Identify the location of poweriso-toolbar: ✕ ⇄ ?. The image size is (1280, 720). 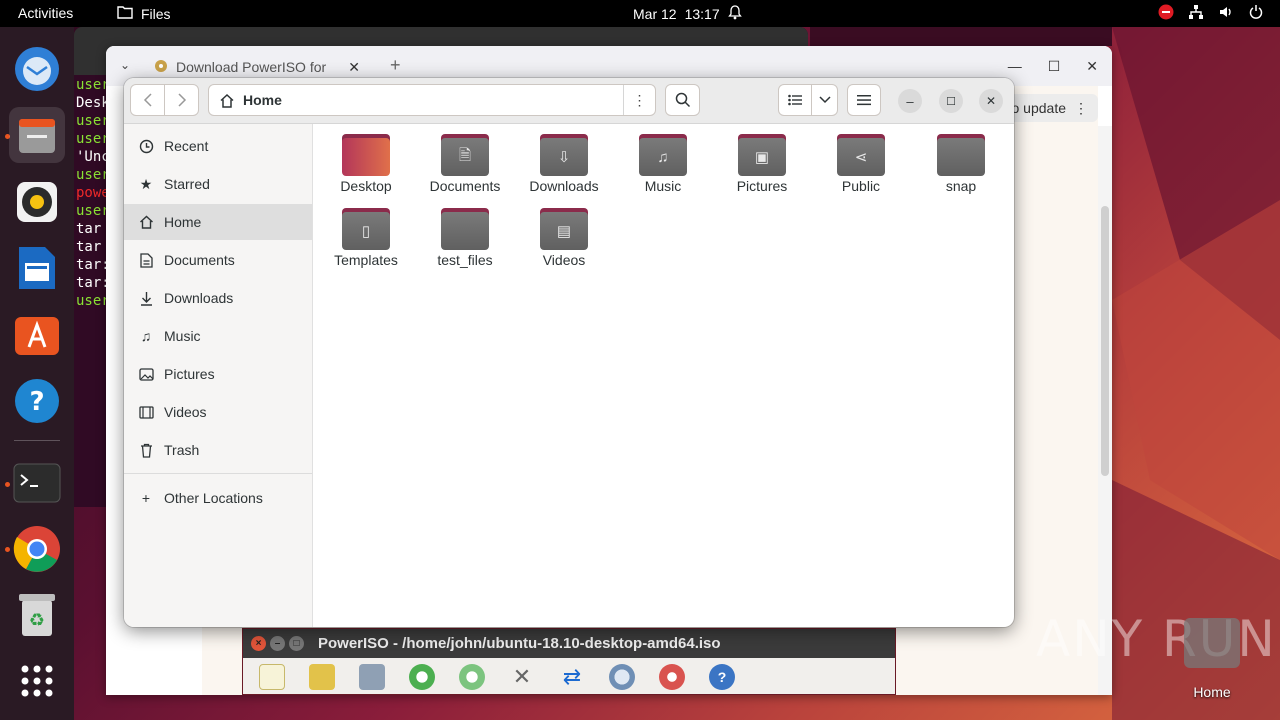
(569, 676).